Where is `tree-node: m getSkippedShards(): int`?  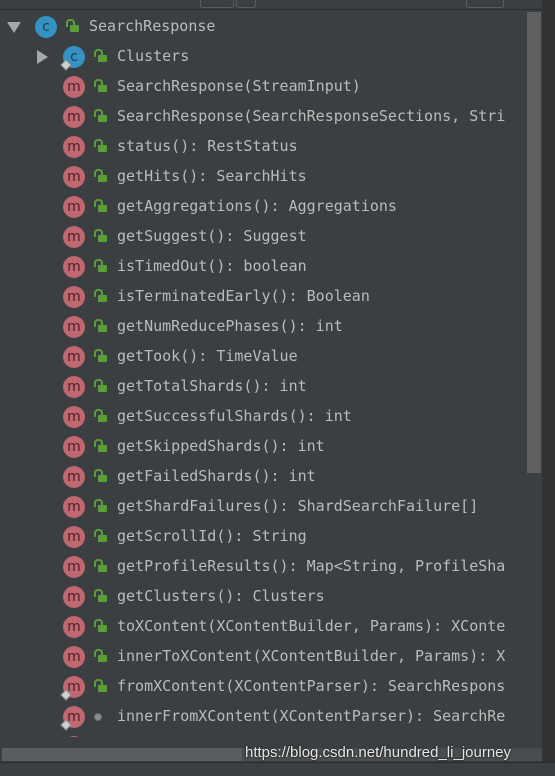 tree-node: m getSkippedShards(): int is located at coordinates (263, 447).